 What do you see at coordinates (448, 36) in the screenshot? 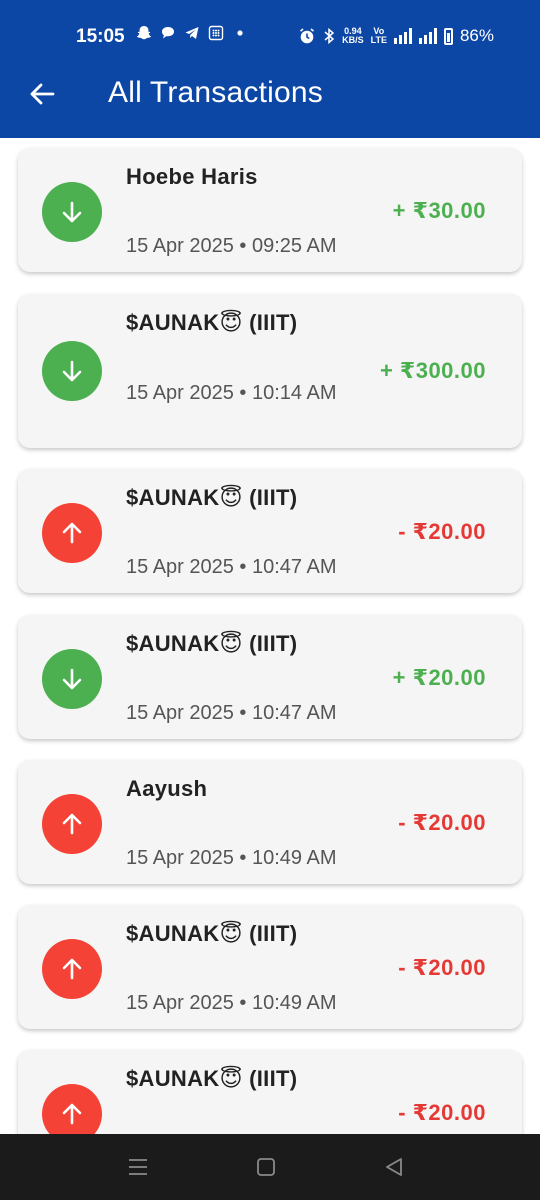
I see `battery-icon` at bounding box center [448, 36].